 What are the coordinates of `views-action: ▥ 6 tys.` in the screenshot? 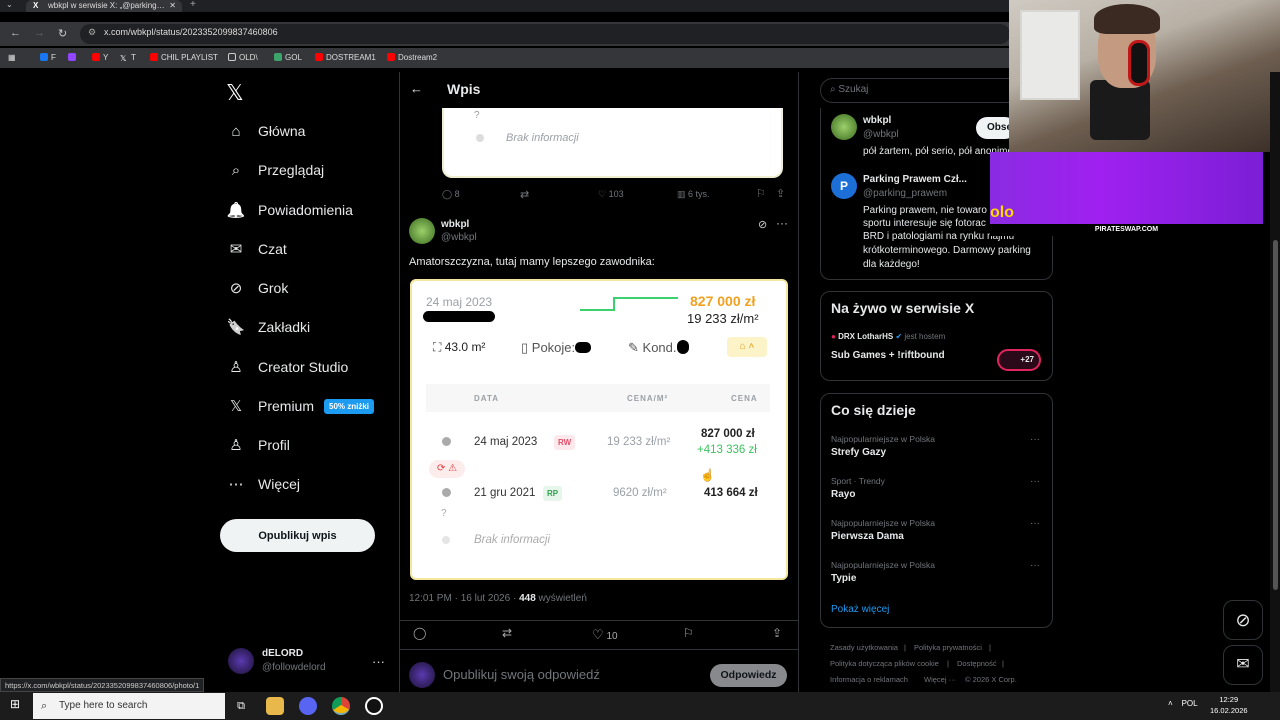 It's located at (693, 194).